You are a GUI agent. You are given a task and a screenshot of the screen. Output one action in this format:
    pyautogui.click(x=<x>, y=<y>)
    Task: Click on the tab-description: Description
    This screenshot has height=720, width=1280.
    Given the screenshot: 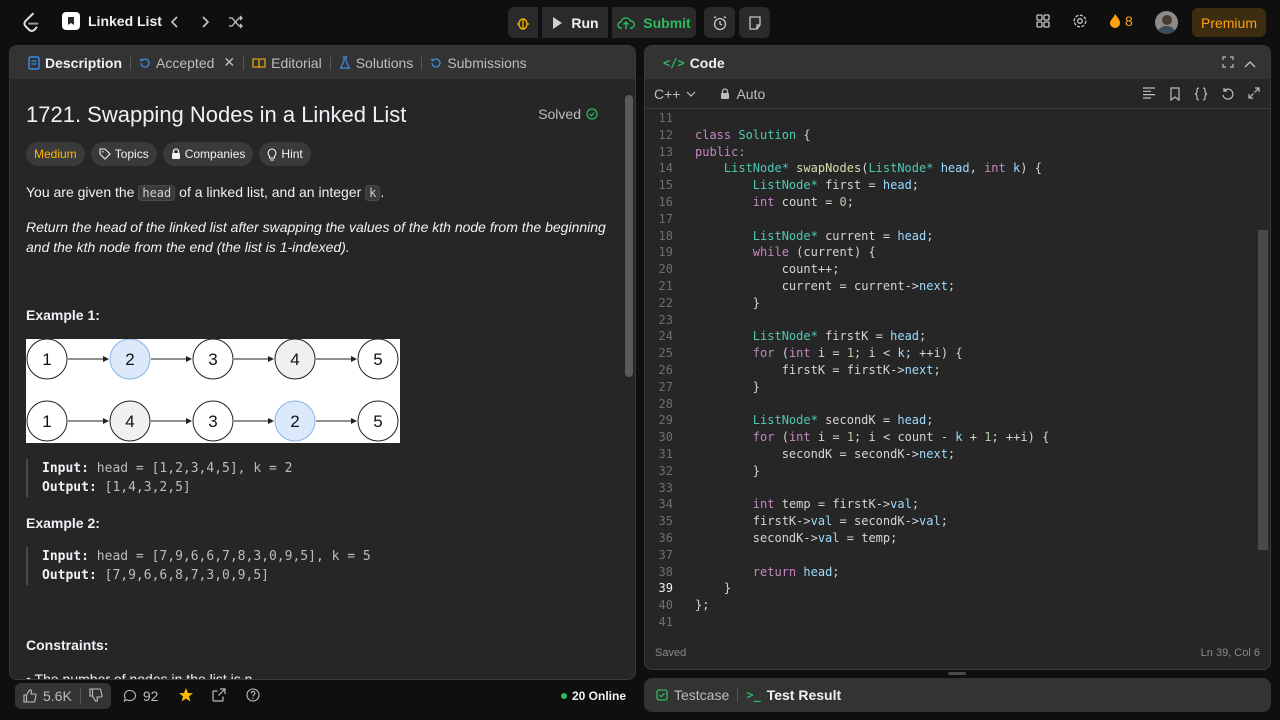 What is the action you would take?
    pyautogui.click(x=75, y=63)
    